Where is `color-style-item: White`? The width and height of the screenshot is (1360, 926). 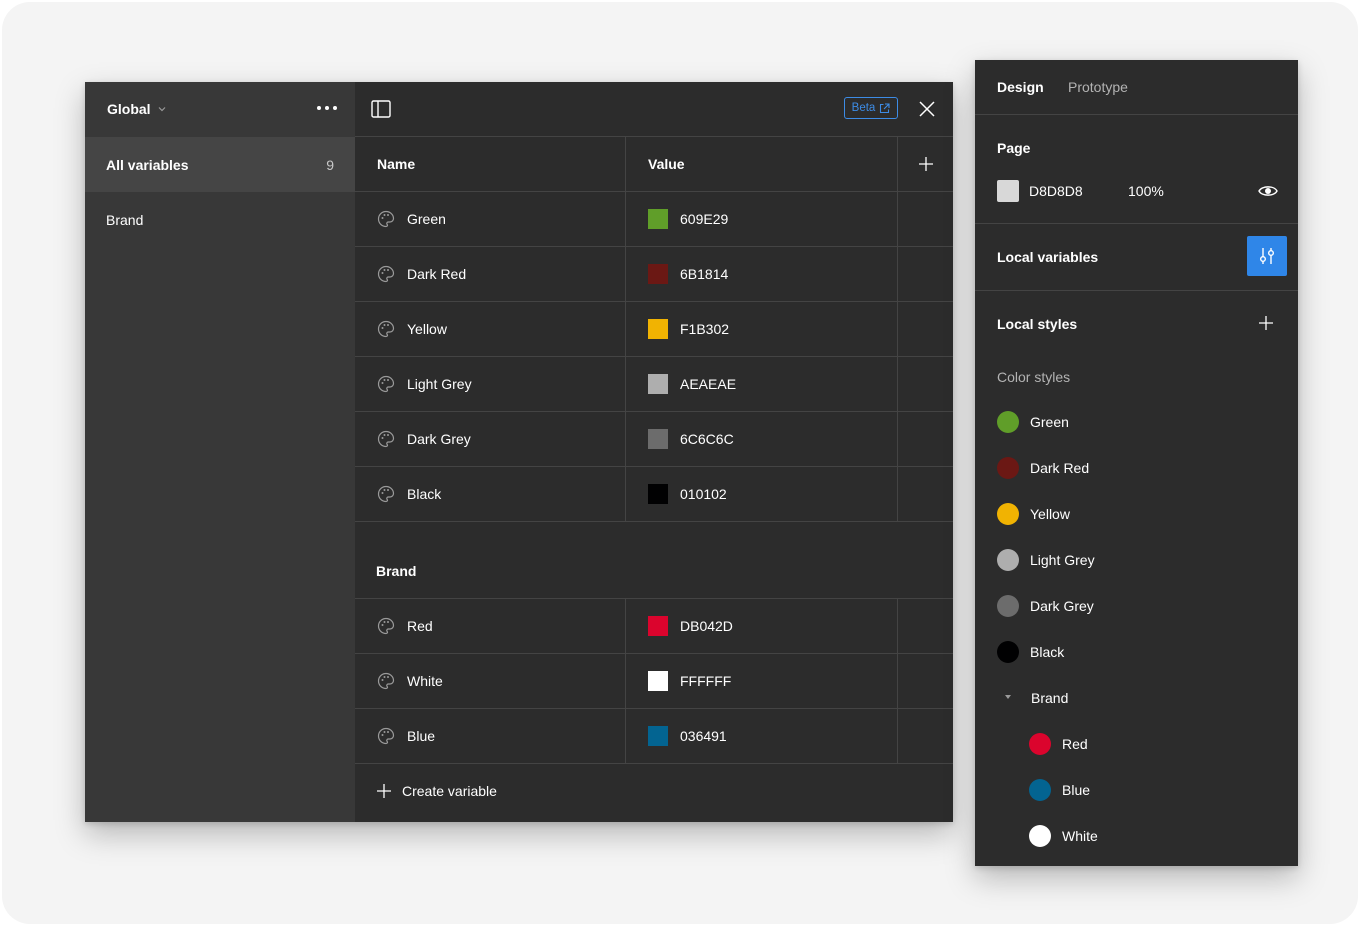 color-style-item: White is located at coordinates (1063, 836).